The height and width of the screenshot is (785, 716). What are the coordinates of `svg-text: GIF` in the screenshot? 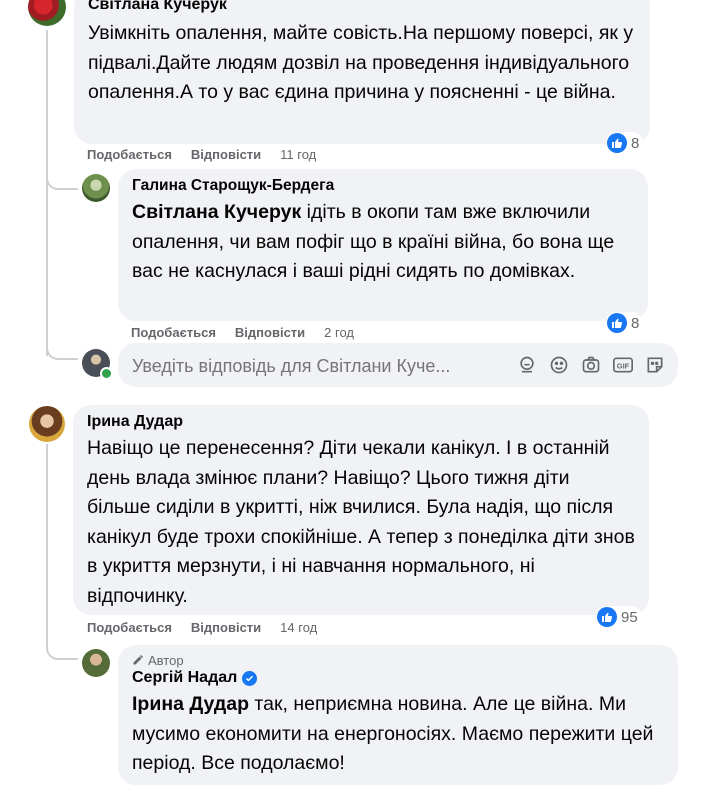 It's located at (623, 365).